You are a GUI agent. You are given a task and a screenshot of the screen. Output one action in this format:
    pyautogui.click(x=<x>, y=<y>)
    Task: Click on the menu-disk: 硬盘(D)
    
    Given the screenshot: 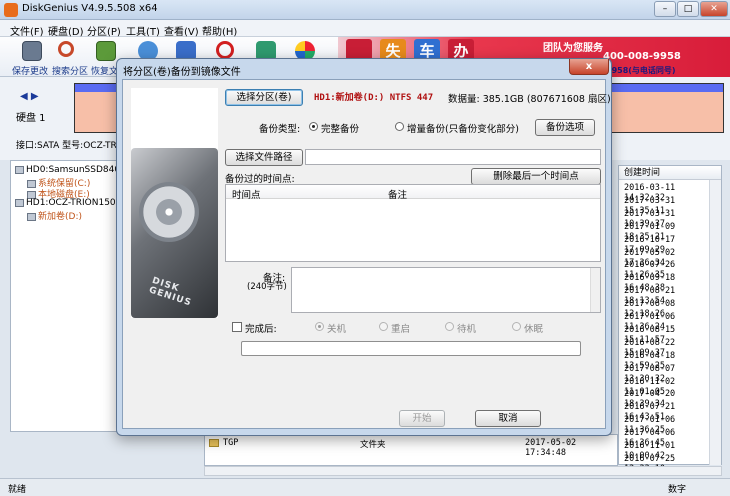 What is the action you would take?
    pyautogui.click(x=66, y=30)
    